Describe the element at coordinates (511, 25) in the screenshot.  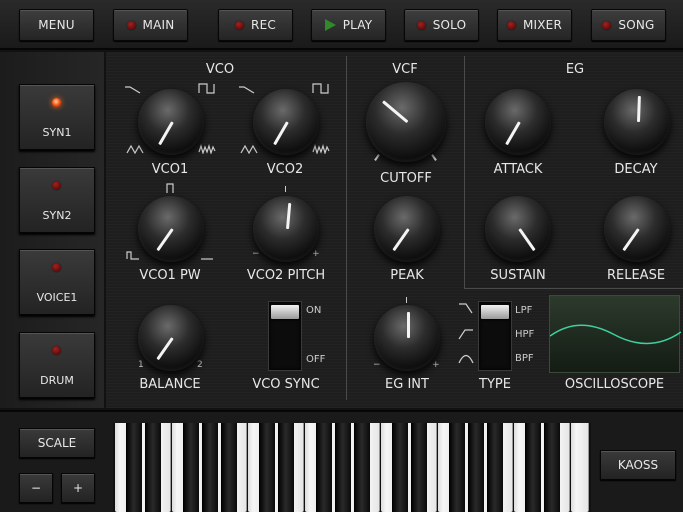
I see `mixer-led-icon` at that location.